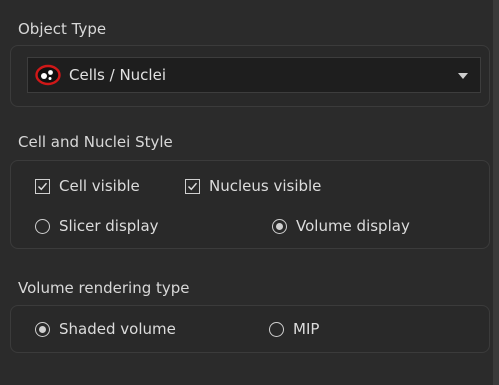 This screenshot has height=385, width=499. I want to click on shaded-volume-radio: Shaded volume, so click(105, 329).